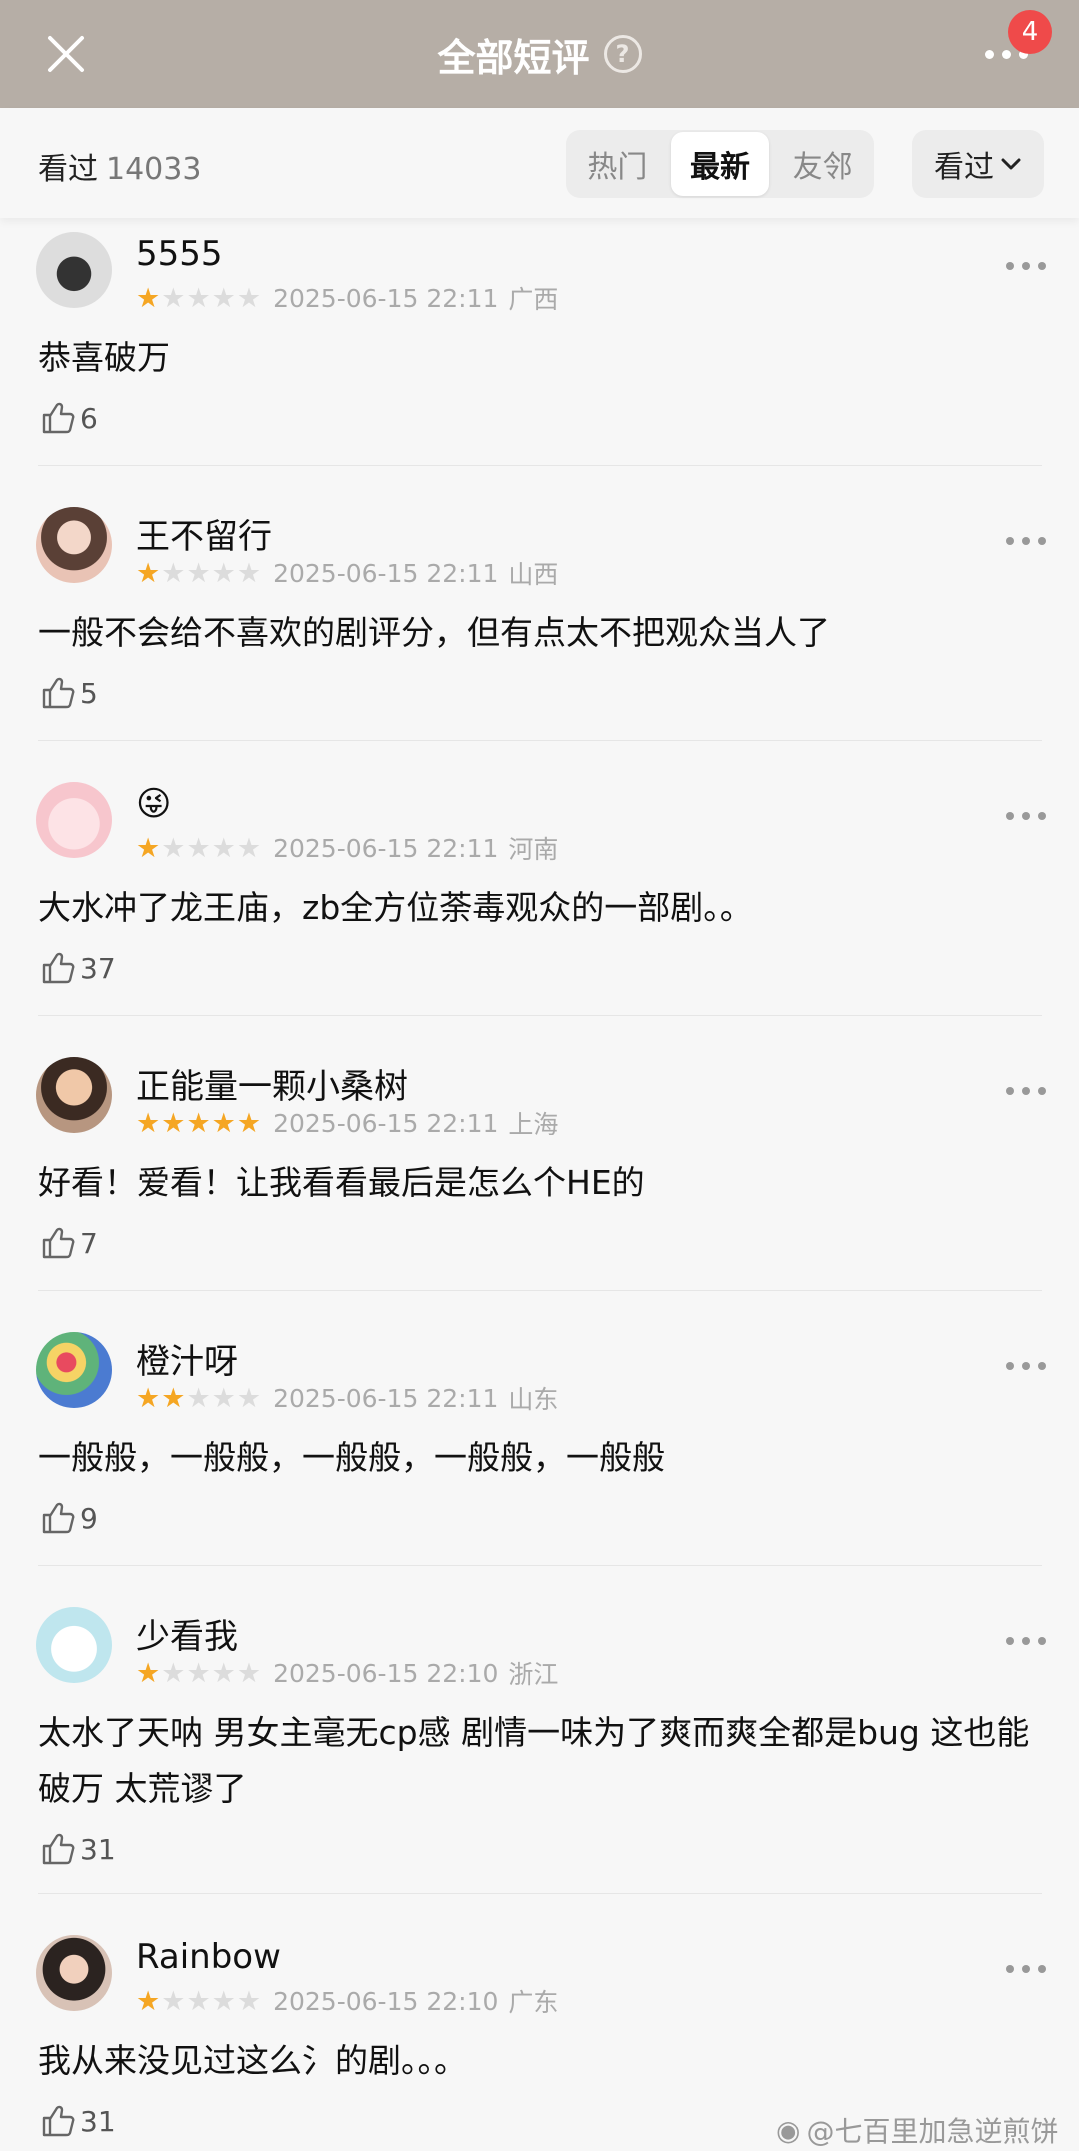  I want to click on username: Rainbow, so click(208, 1957).